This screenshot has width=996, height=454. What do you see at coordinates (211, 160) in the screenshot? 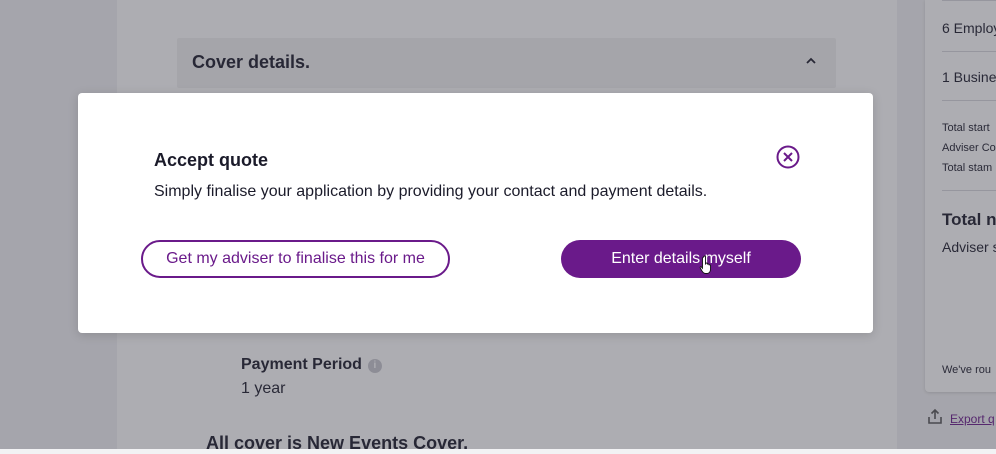
I see `modal-title: Accept quote` at bounding box center [211, 160].